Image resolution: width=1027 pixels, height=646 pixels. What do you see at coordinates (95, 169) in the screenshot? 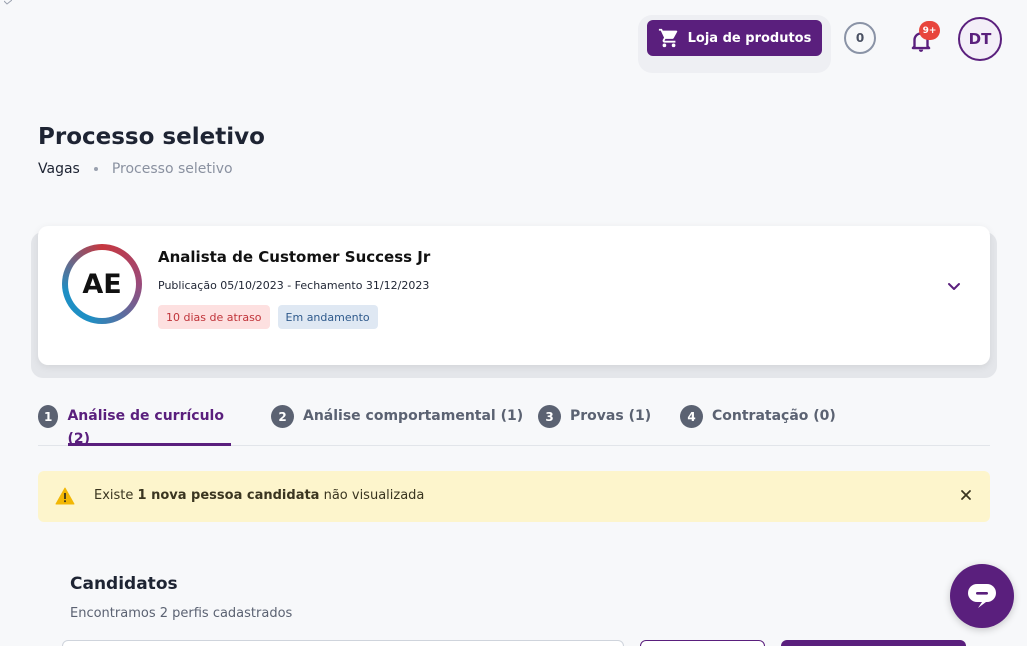
I see `breadcrumb-separator` at bounding box center [95, 169].